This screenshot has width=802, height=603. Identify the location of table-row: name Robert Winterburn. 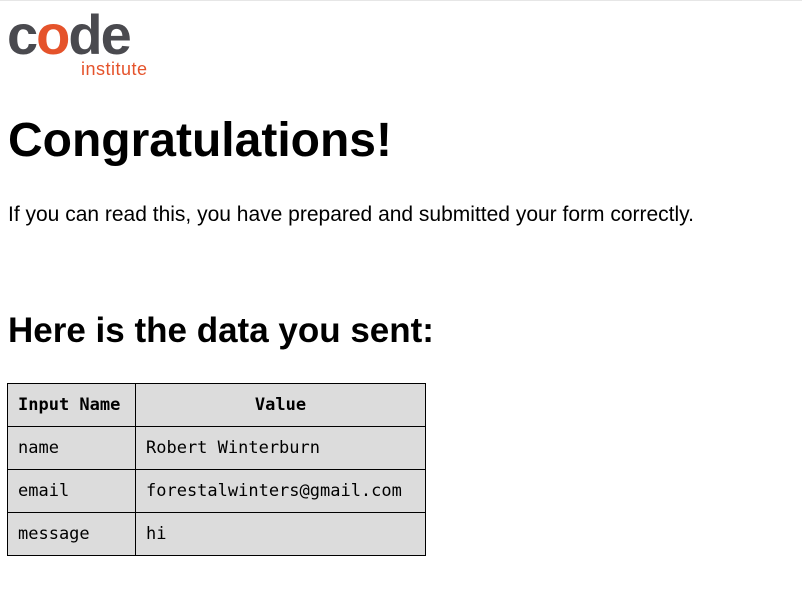
(216, 448).